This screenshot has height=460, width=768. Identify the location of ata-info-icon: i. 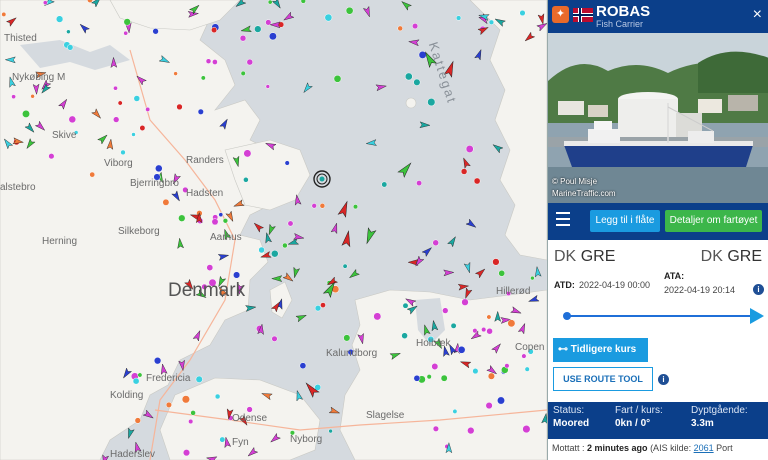
(758, 289).